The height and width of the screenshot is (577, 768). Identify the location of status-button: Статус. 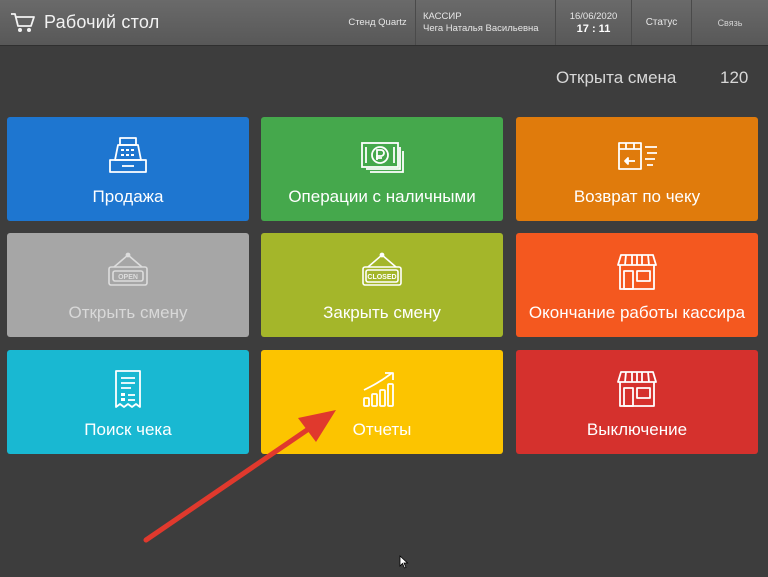
(661, 22).